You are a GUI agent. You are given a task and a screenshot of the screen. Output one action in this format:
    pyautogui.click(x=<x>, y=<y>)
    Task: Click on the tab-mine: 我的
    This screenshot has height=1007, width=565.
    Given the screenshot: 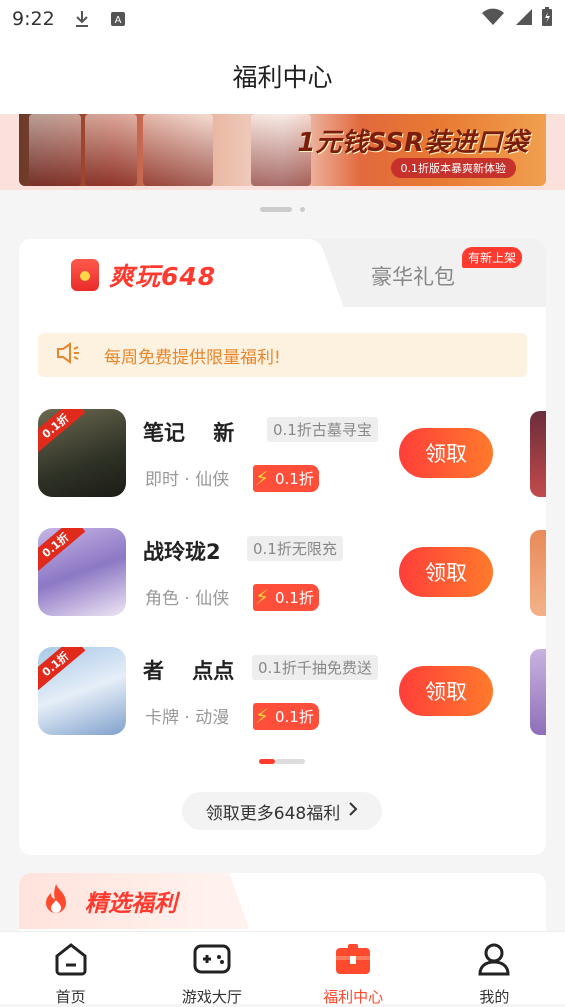 What is the action you would take?
    pyautogui.click(x=494, y=969)
    